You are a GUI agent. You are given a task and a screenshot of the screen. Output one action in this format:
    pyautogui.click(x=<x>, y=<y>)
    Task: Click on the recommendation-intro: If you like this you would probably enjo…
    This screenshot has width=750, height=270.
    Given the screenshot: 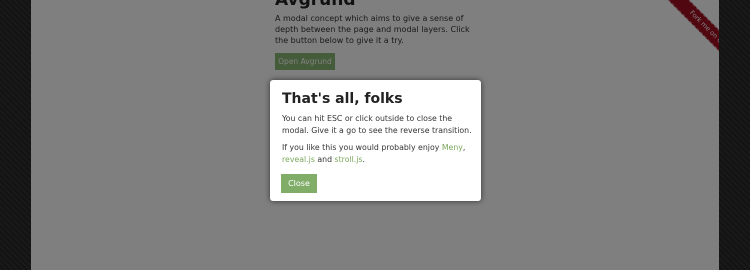 What is the action you would take?
    pyautogui.click(x=362, y=147)
    